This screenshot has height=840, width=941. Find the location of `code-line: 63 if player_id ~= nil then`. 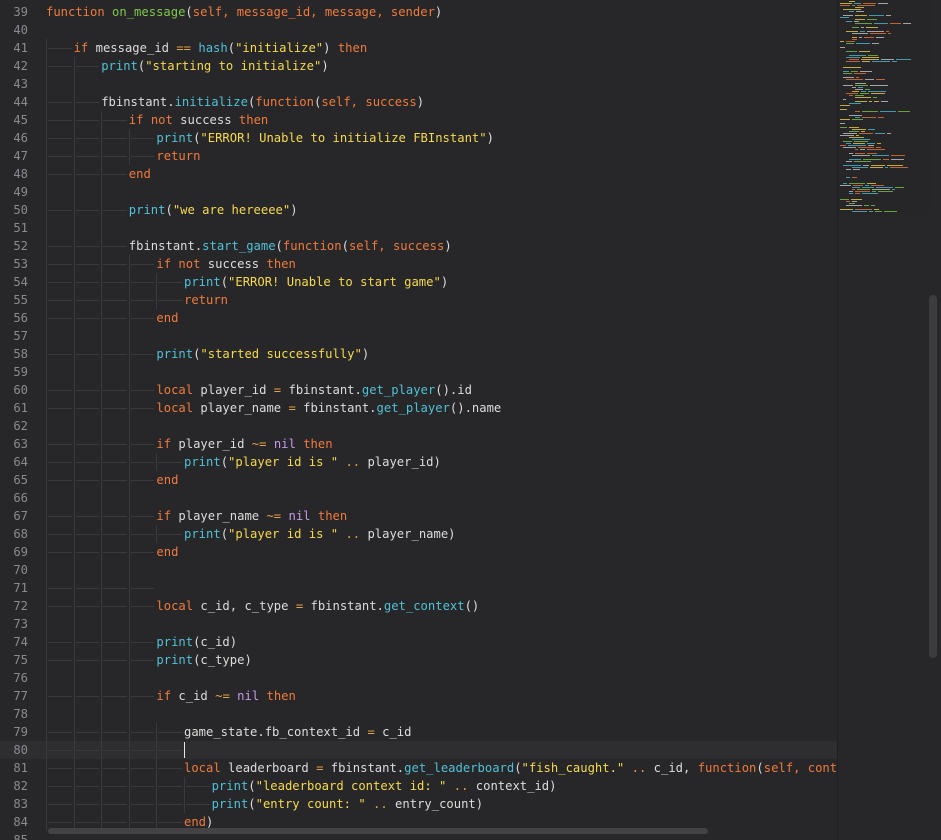

code-line: 63 if player_id ~= nil then is located at coordinates (419, 444).